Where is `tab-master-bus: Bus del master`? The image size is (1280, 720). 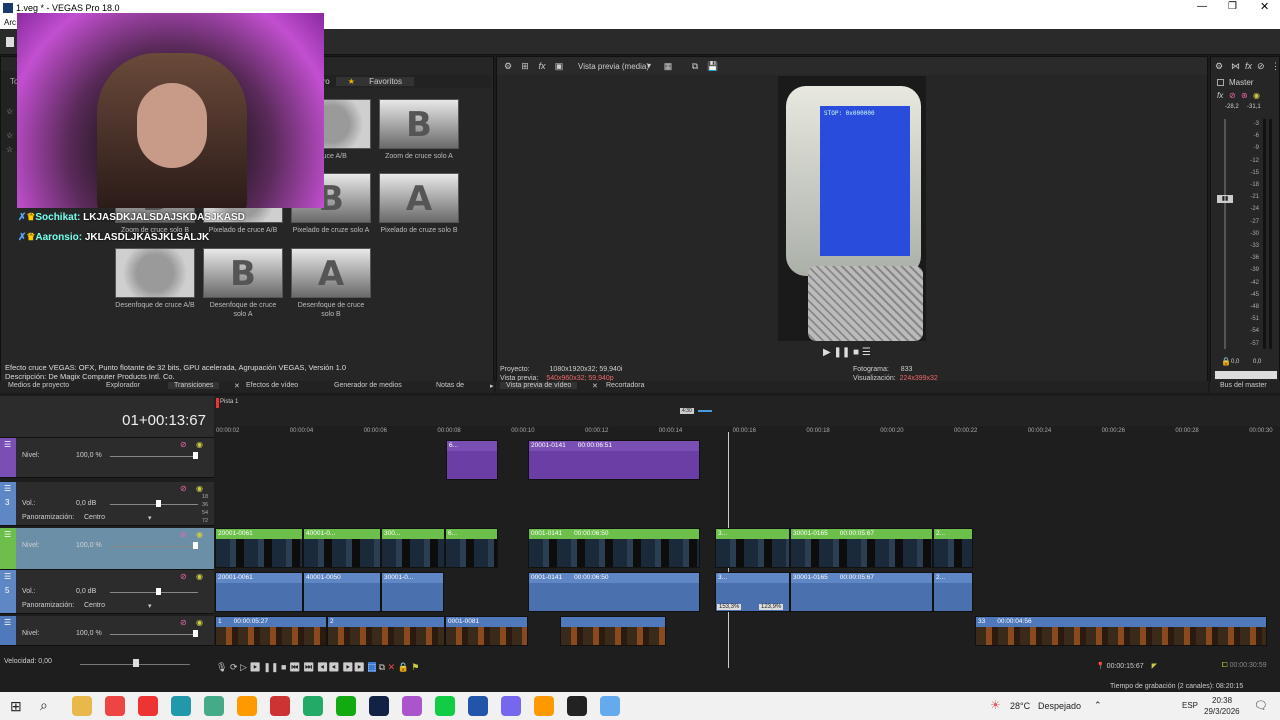 tab-master-bus: Bus del master is located at coordinates (1243, 385).